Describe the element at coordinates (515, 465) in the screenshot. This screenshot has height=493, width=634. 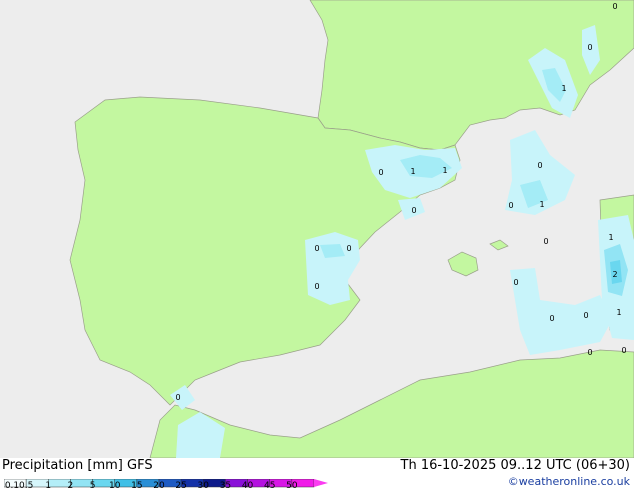
I see `forecast-datetime: Th 16-10-2025 09..12 UTC (06+30)` at that location.